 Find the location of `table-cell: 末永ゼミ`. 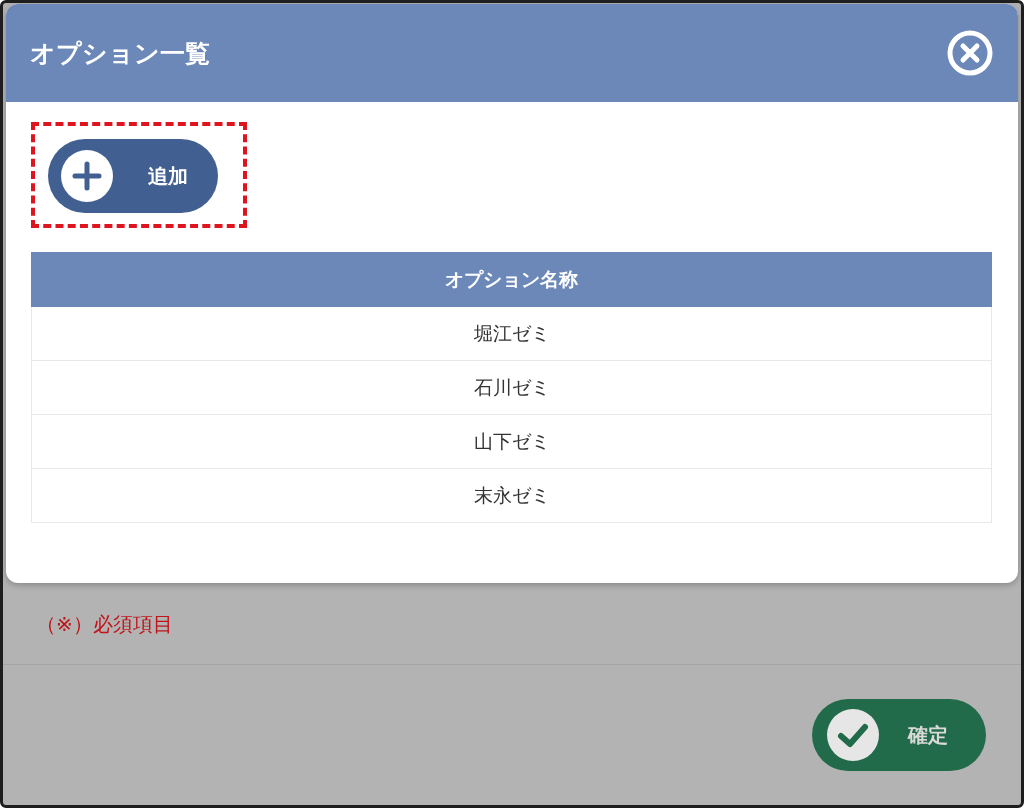

table-cell: 末永ゼミ is located at coordinates (511, 495).